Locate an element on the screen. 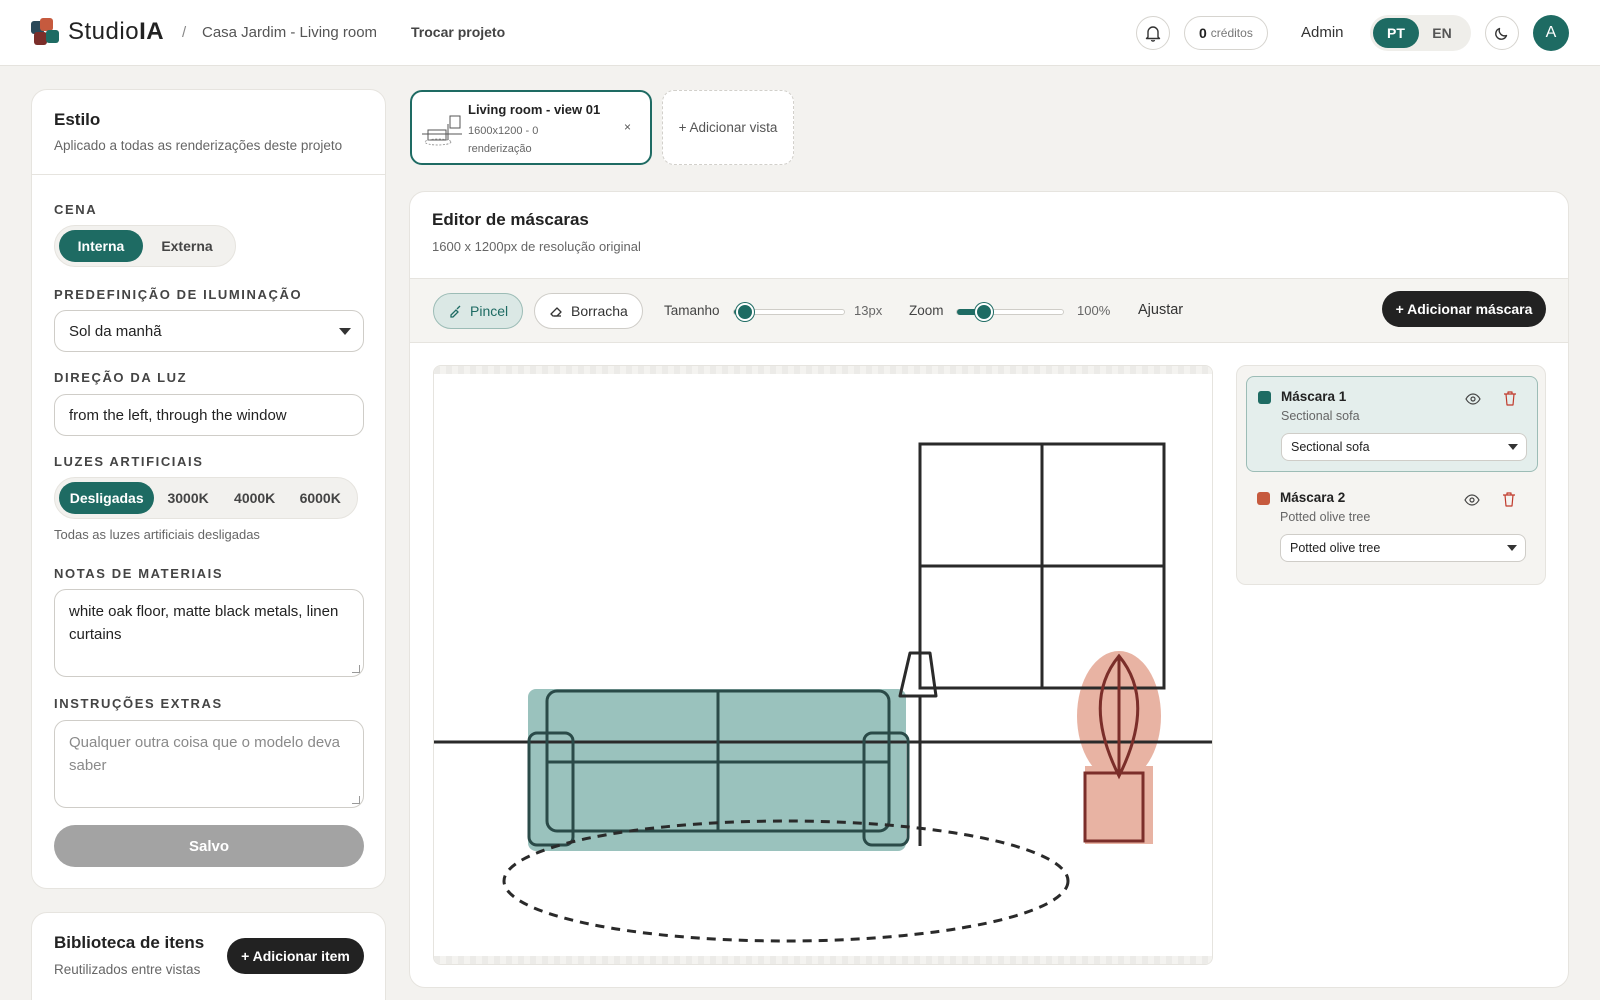 The height and width of the screenshot is (1000, 1600). mask-subject: Potted olive tree is located at coordinates (1325, 517).